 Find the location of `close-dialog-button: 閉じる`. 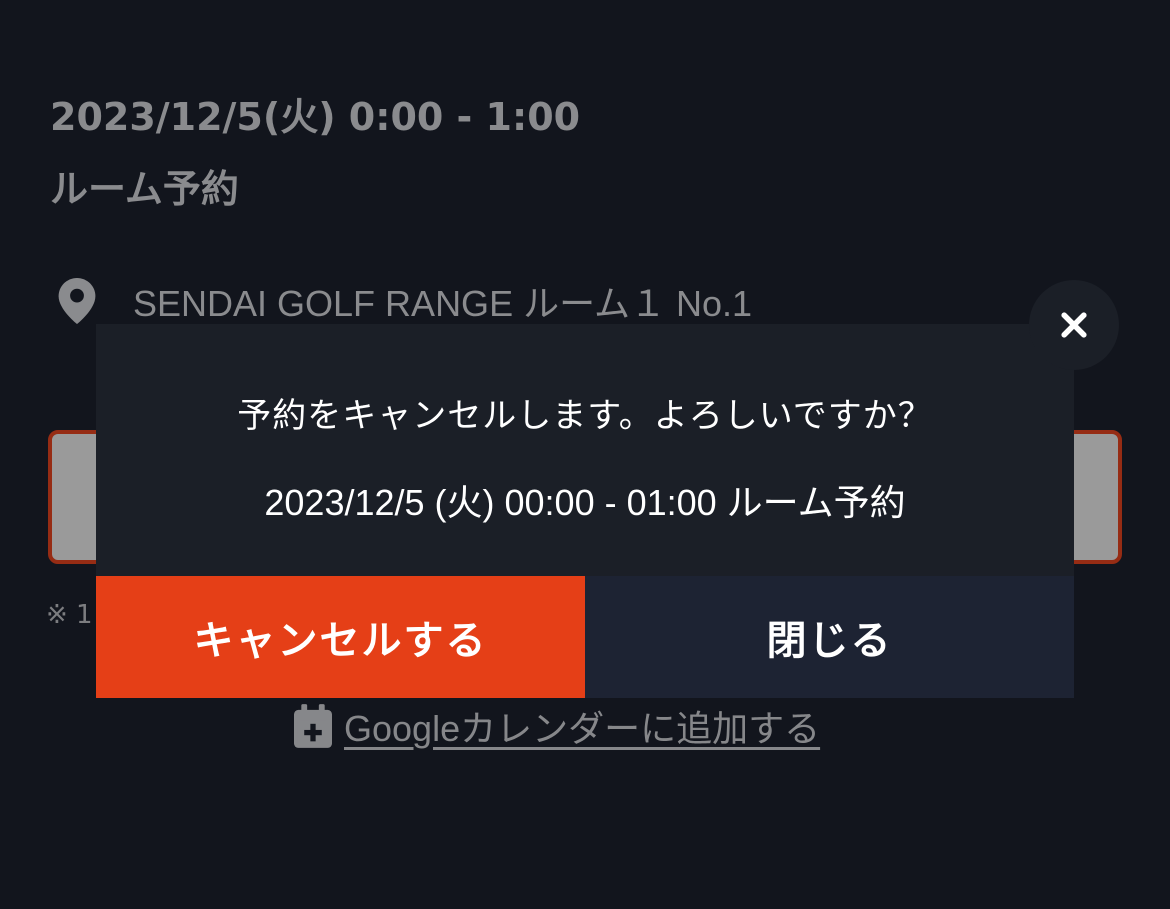

close-dialog-button: 閉じる is located at coordinates (829, 637).